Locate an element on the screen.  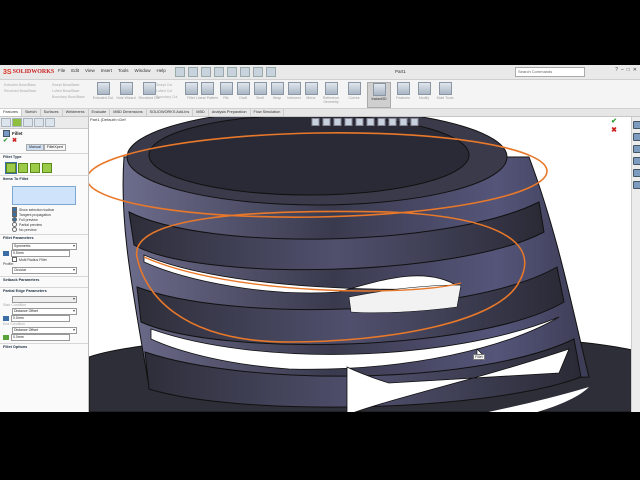
tab-mbd: MBD is located at coordinates (201, 112).